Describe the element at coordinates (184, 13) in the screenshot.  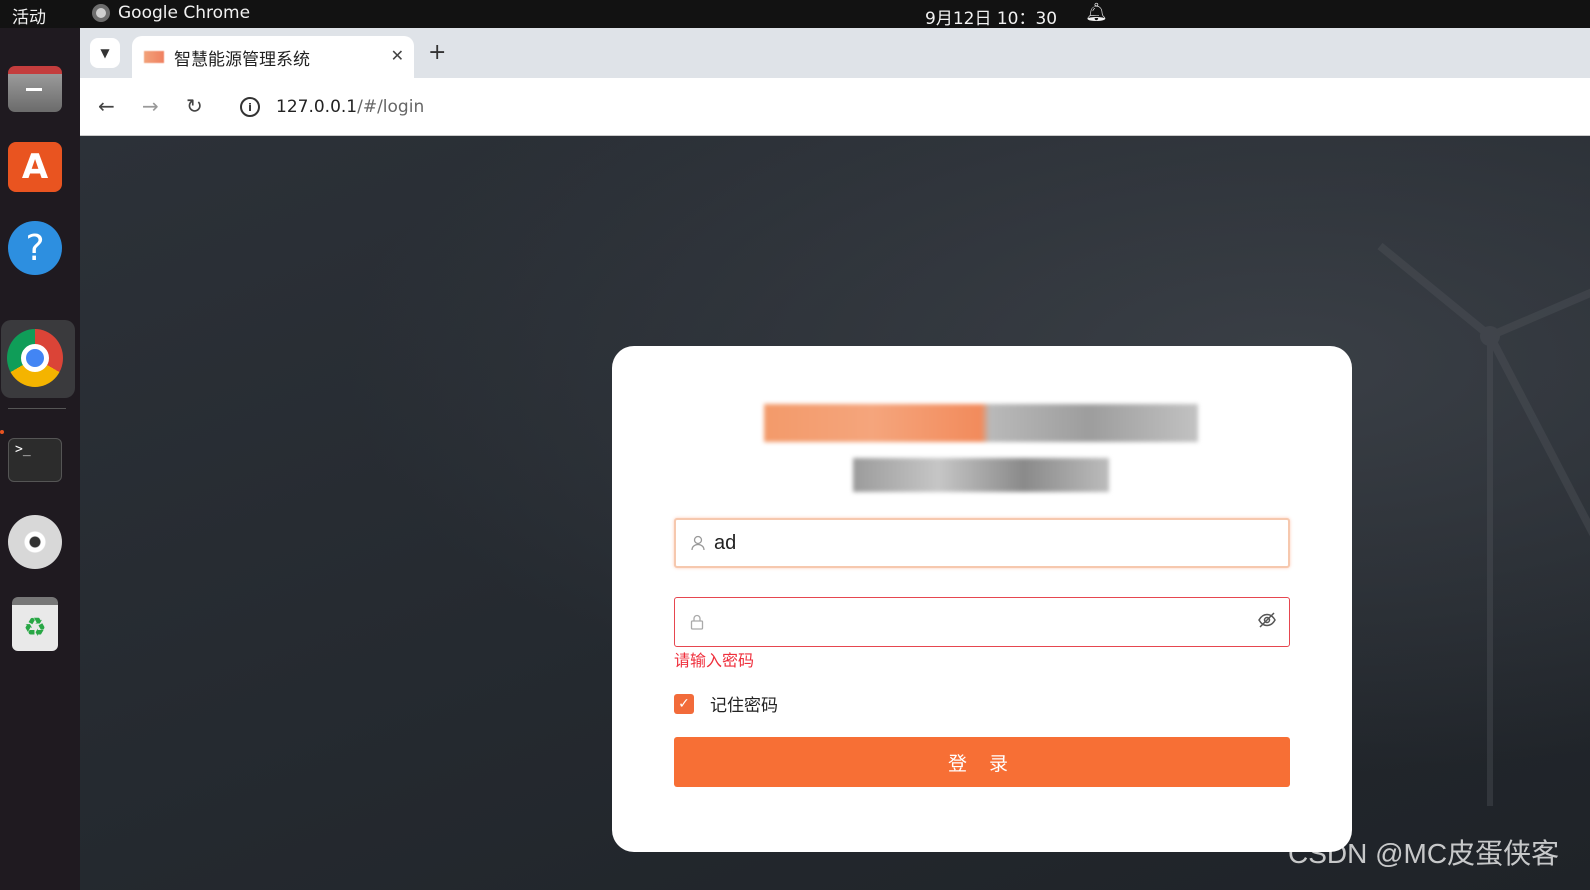
I see `app-name: Google Chrome` at that location.